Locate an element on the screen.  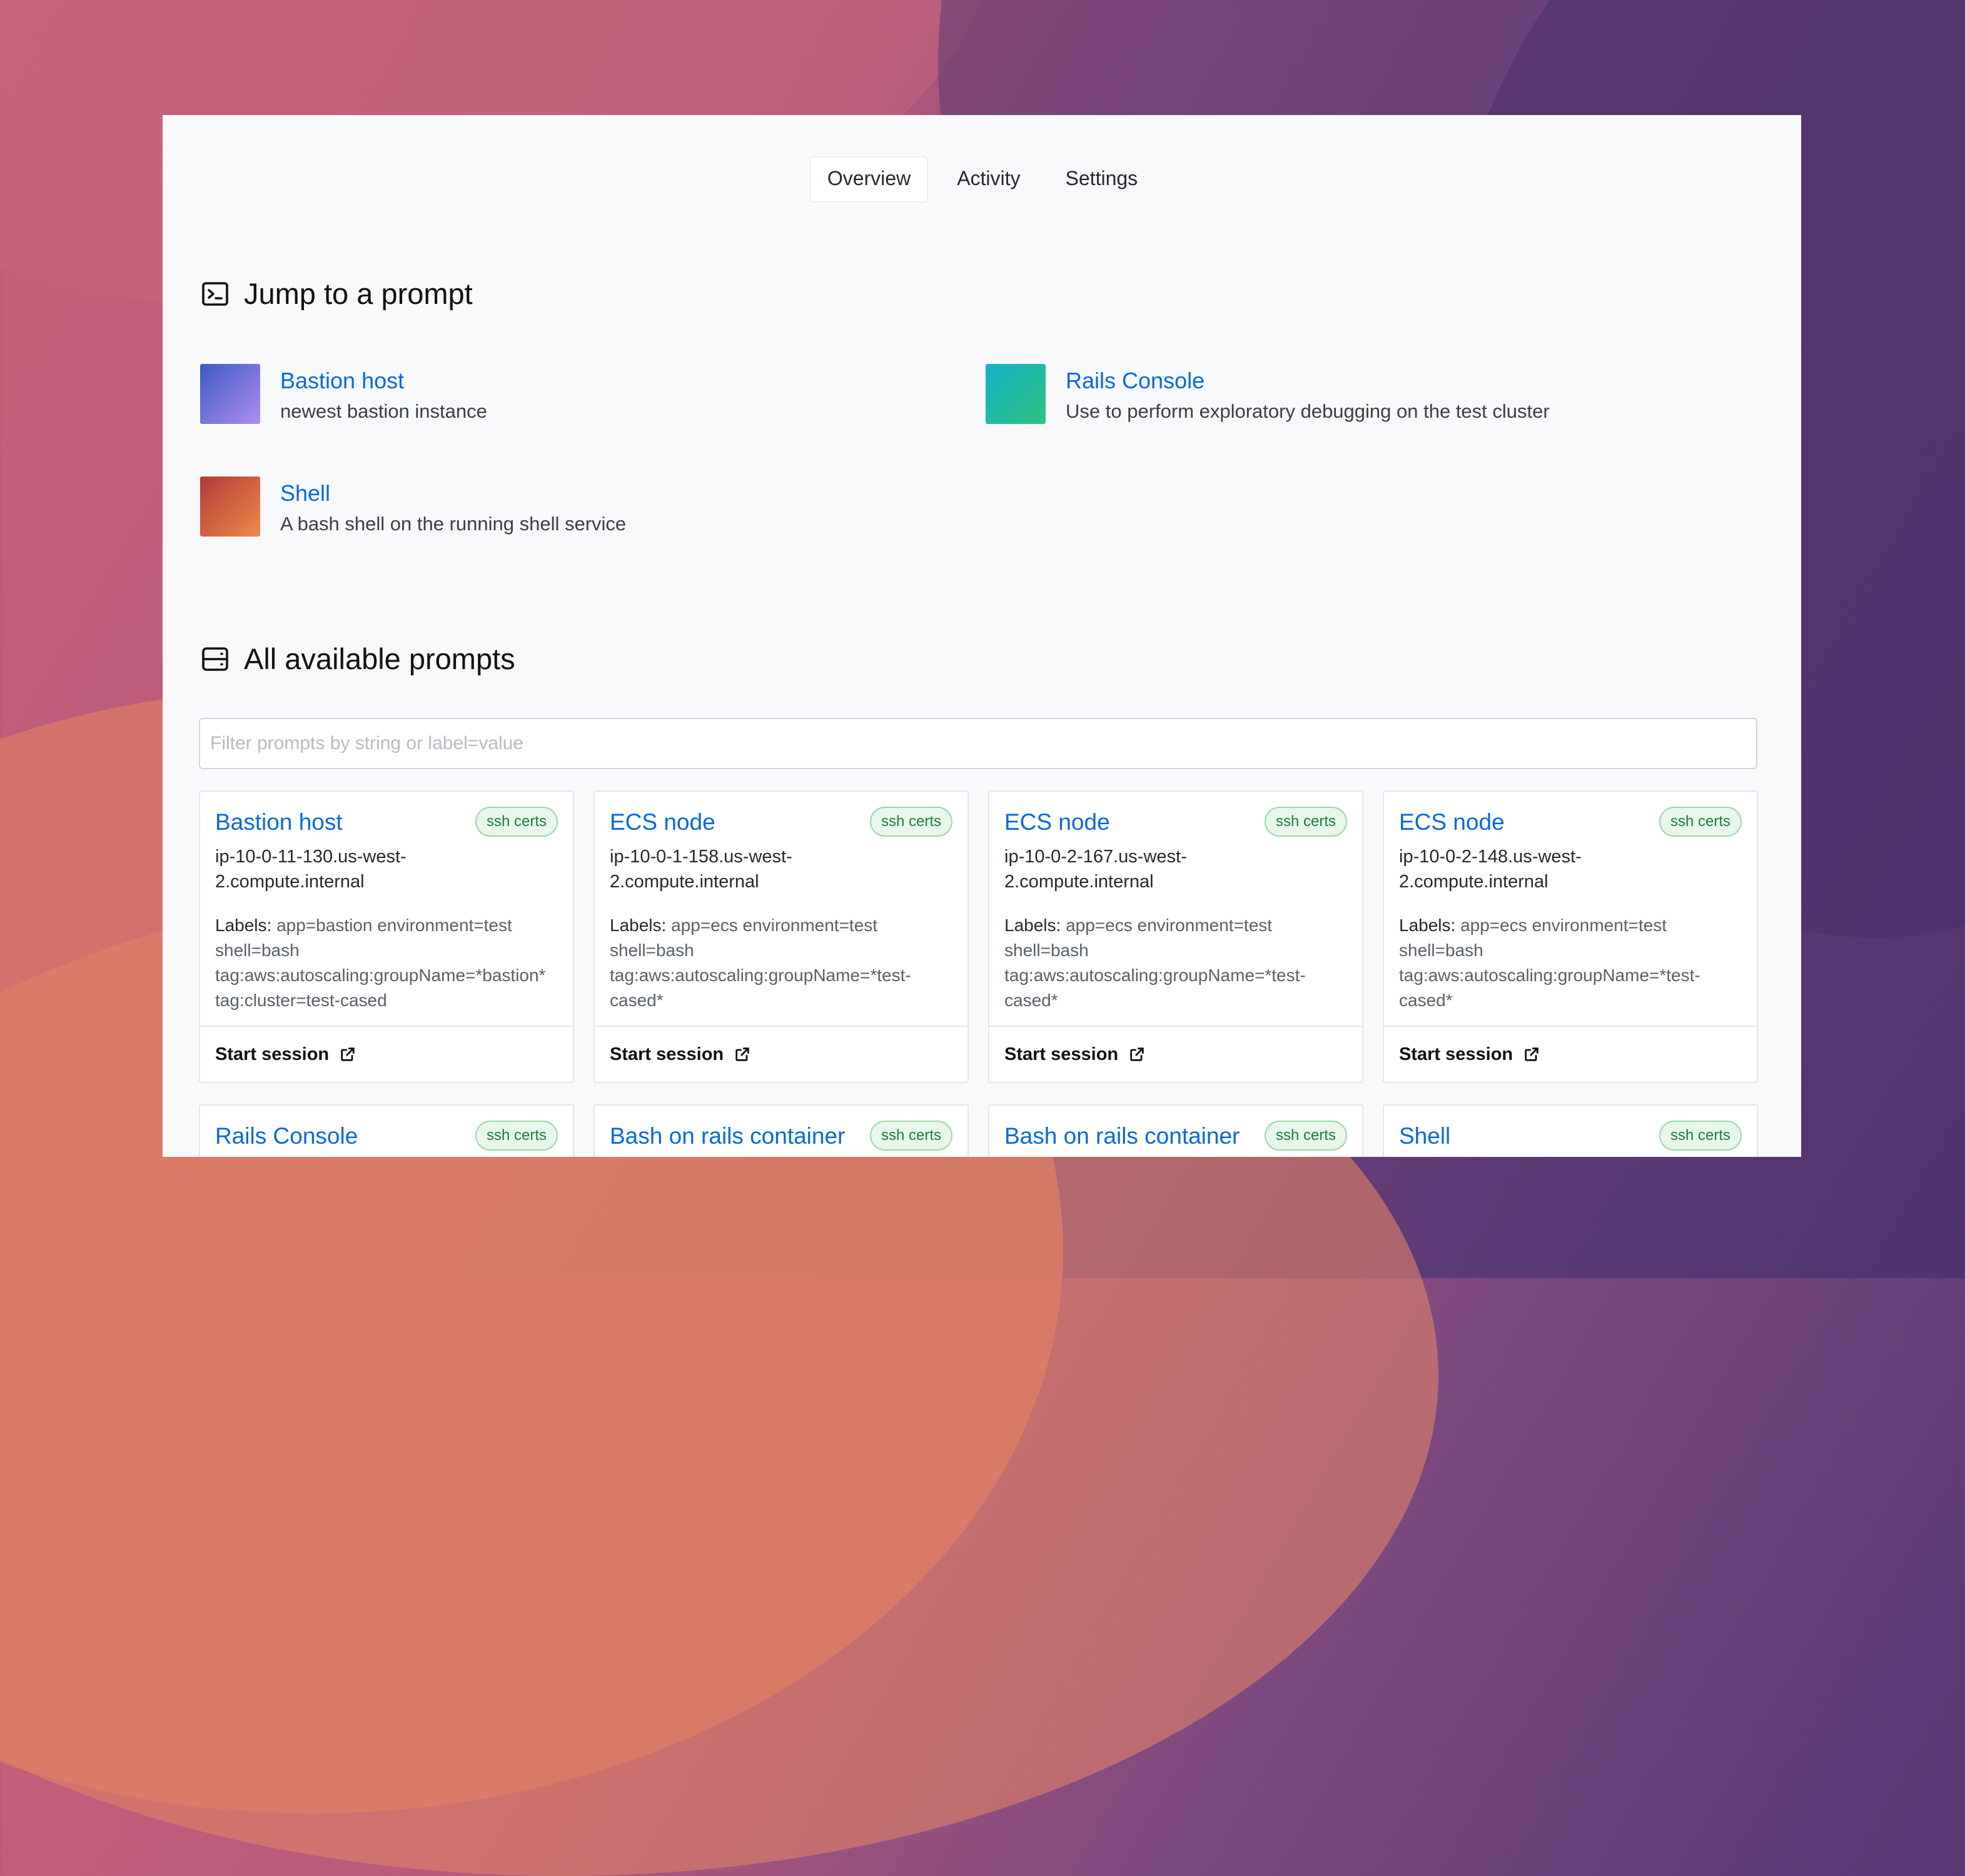
all-section-heading: All available prompts is located at coordinates (357, 659).